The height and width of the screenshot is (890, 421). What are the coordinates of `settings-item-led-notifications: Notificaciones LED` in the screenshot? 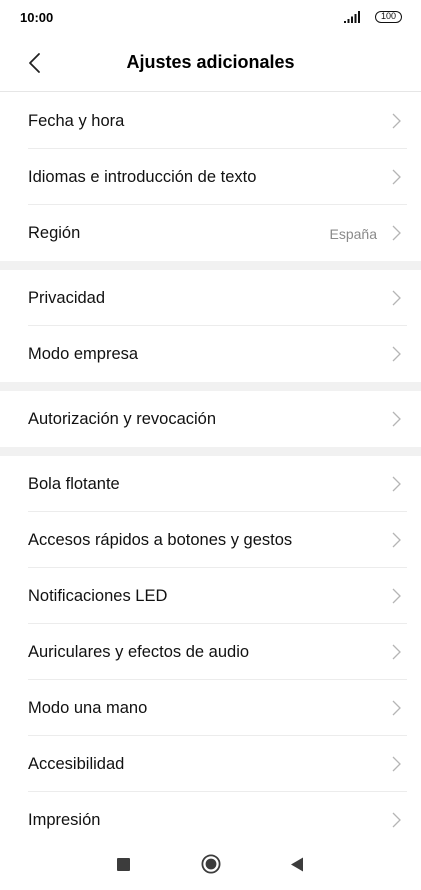 It's located at (210, 596).